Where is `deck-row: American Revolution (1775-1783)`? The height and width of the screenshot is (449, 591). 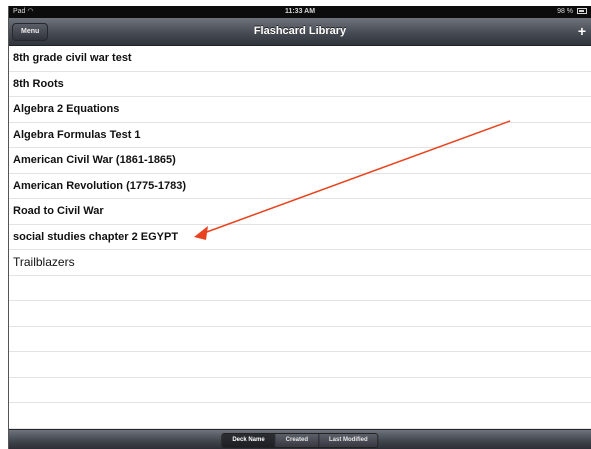
deck-row: American Revolution (1775-1783) is located at coordinates (300, 186).